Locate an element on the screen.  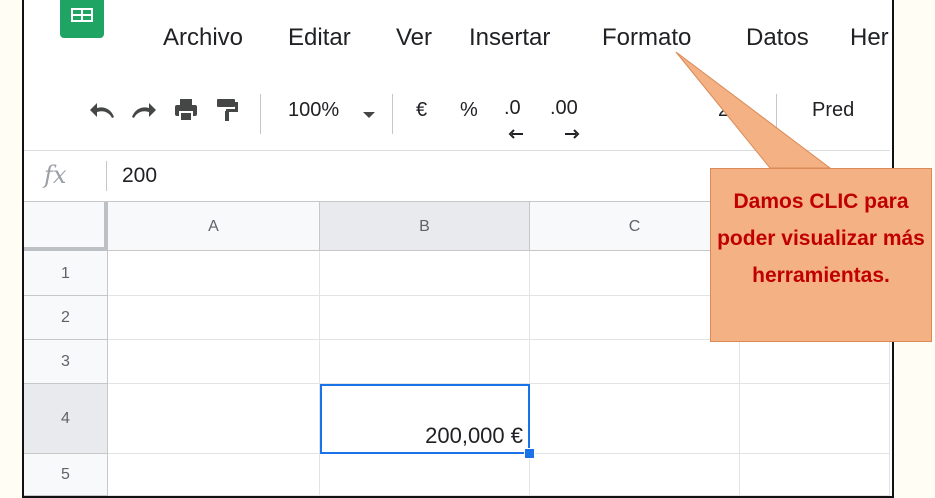
cell-c3 is located at coordinates (635, 362).